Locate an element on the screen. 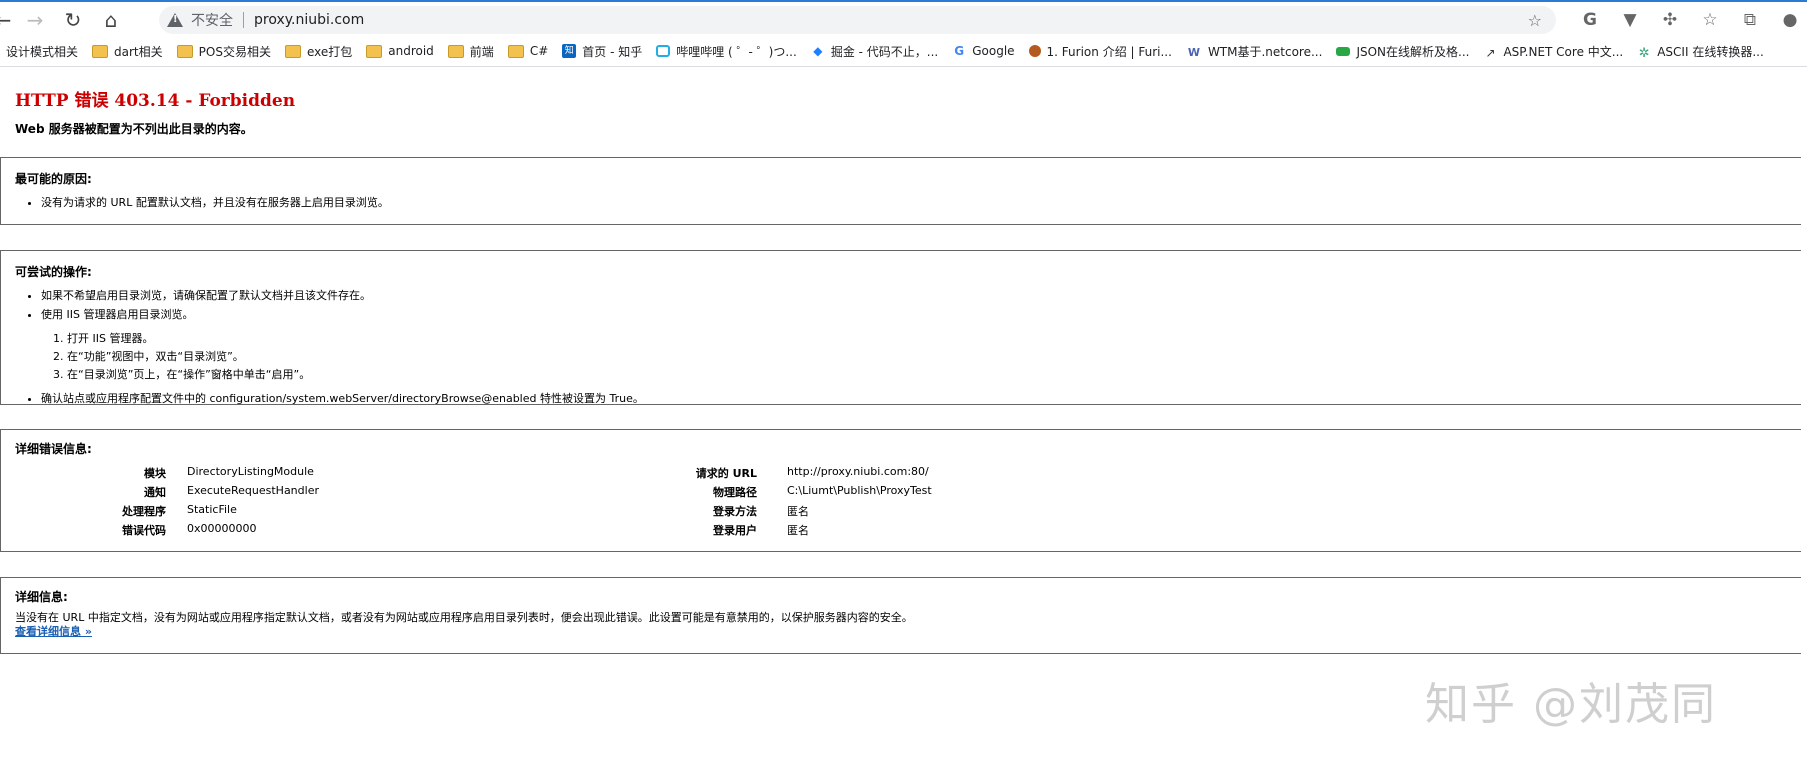  bookmark-label: POS交易相关 is located at coordinates (234, 51).